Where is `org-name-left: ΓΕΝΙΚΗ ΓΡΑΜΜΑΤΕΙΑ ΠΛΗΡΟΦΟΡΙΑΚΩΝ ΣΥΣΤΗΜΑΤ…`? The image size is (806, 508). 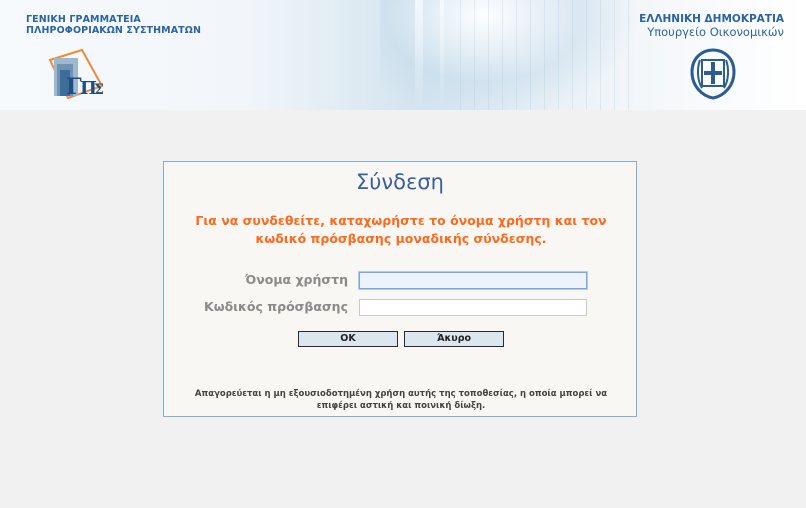
org-name-left: ΓΕΝΙΚΗ ΓΡΑΜΜΑΤΕΙΑ ΠΛΗΡΟΦΟΡΙΑΚΩΝ ΣΥΣΤΗΜΑΤ… is located at coordinates (113, 25).